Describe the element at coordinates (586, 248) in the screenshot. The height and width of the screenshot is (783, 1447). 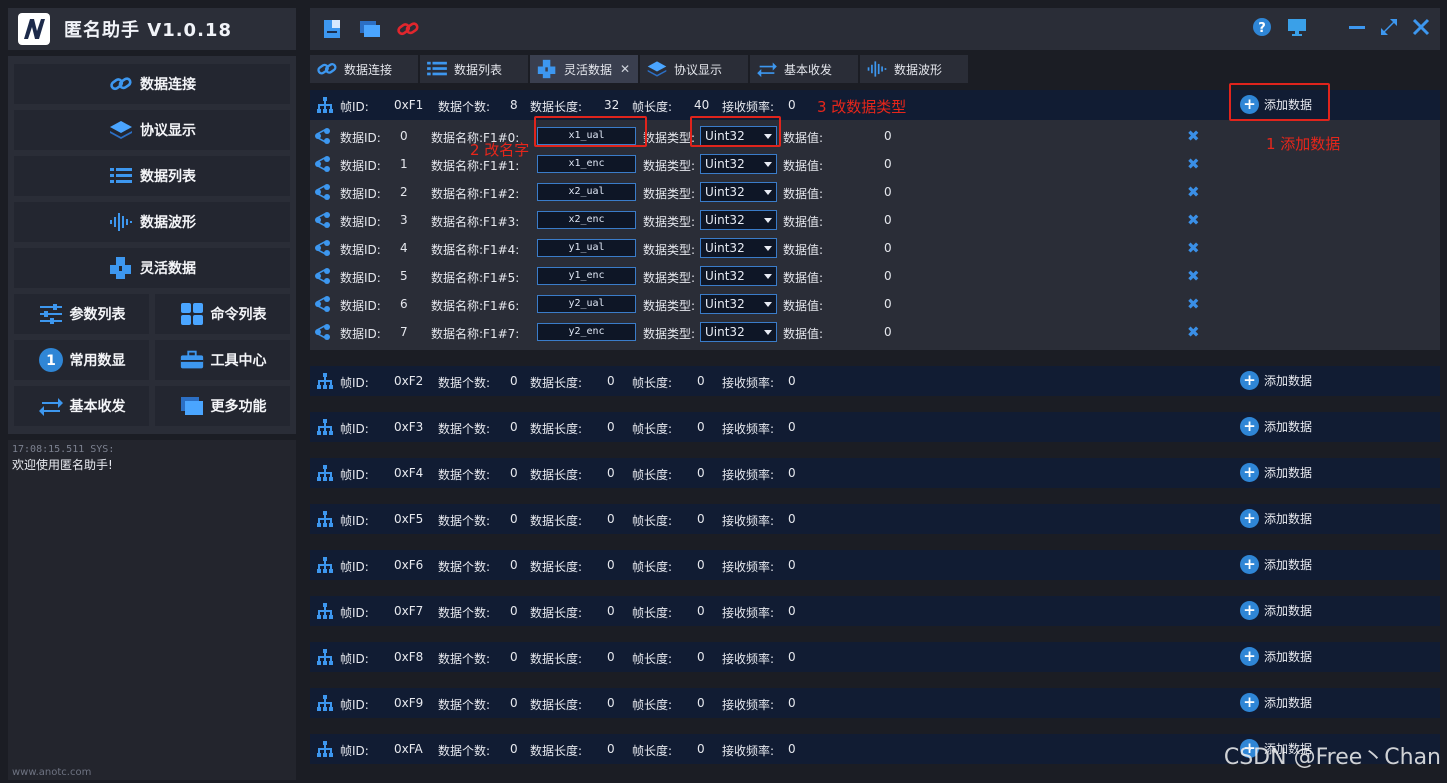
I see `data-name-input: y1_ual` at that location.